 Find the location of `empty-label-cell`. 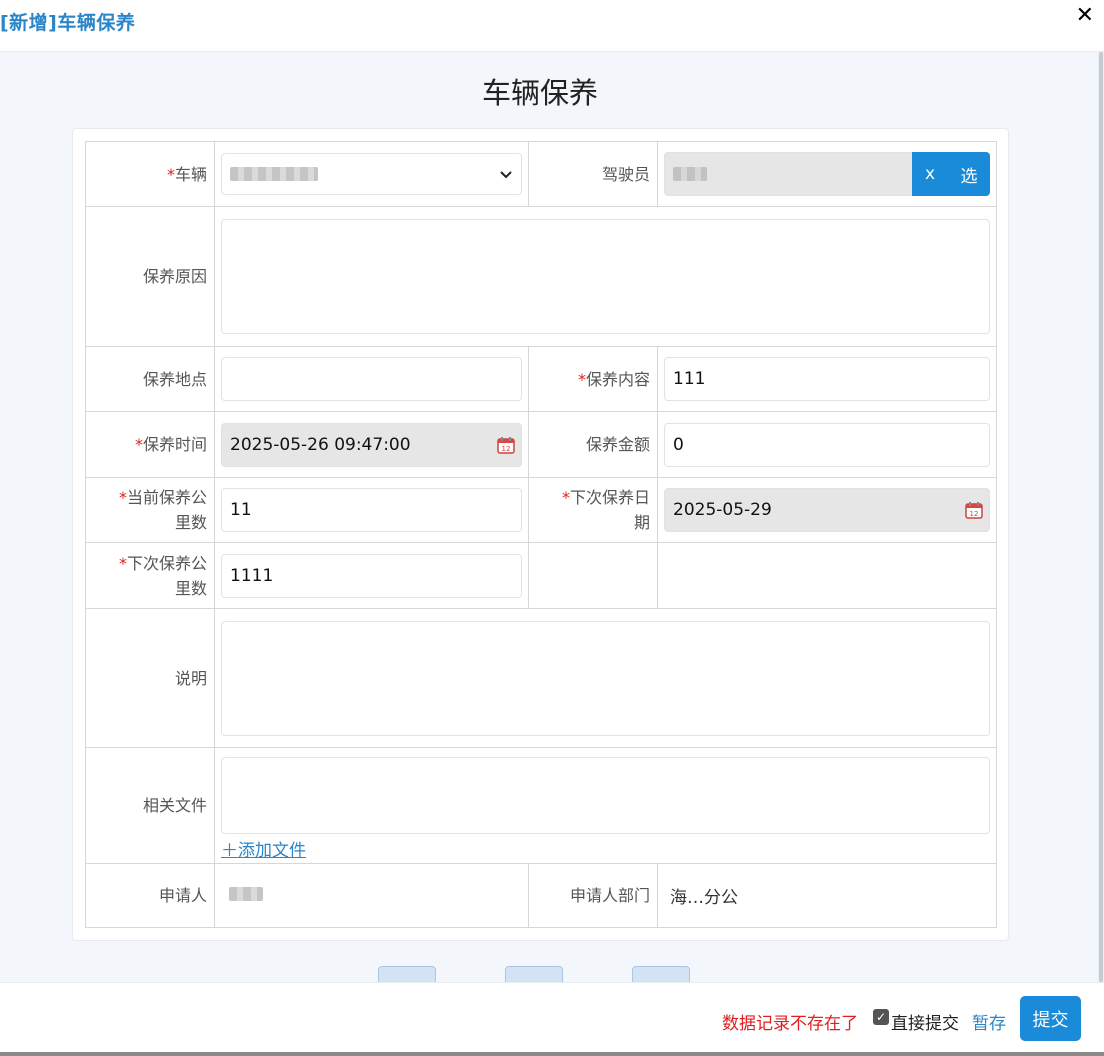

empty-label-cell is located at coordinates (593, 575).